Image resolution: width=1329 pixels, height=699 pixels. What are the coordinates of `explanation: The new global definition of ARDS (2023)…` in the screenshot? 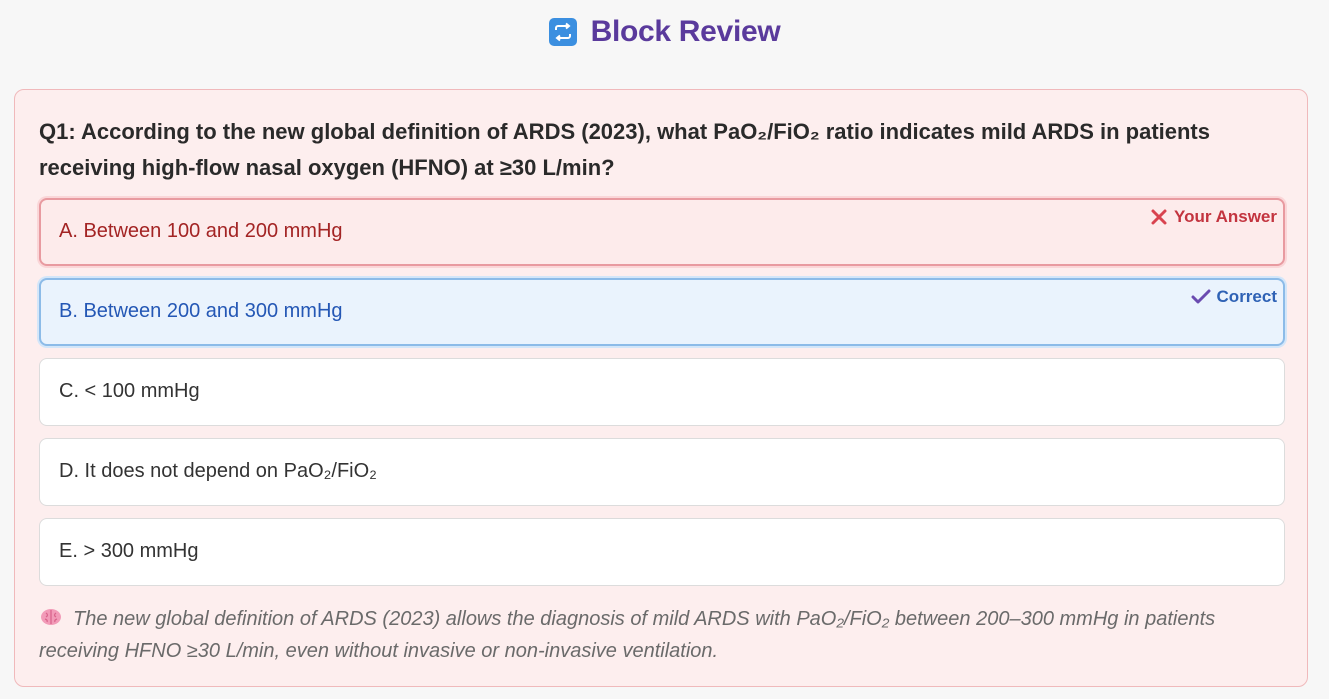 It's located at (659, 635).